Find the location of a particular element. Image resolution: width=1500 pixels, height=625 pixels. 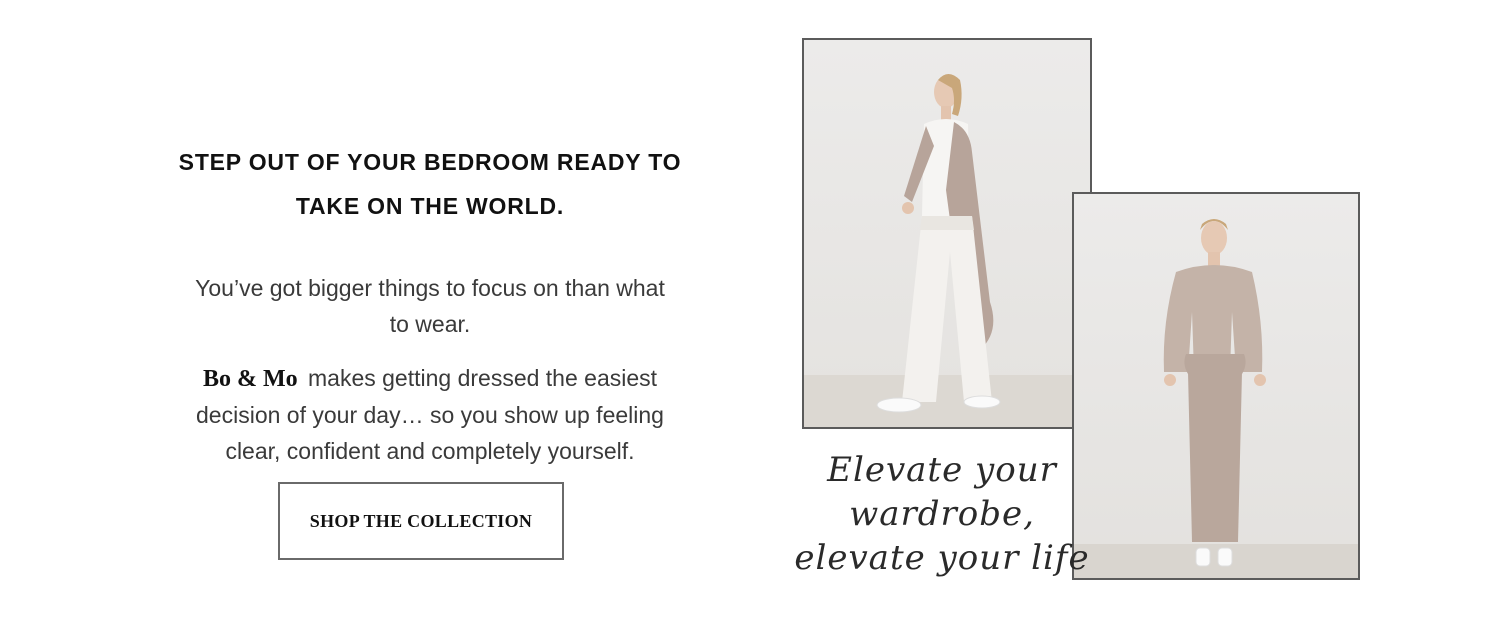

brand-name: Bo & Mo is located at coordinates (250, 379).